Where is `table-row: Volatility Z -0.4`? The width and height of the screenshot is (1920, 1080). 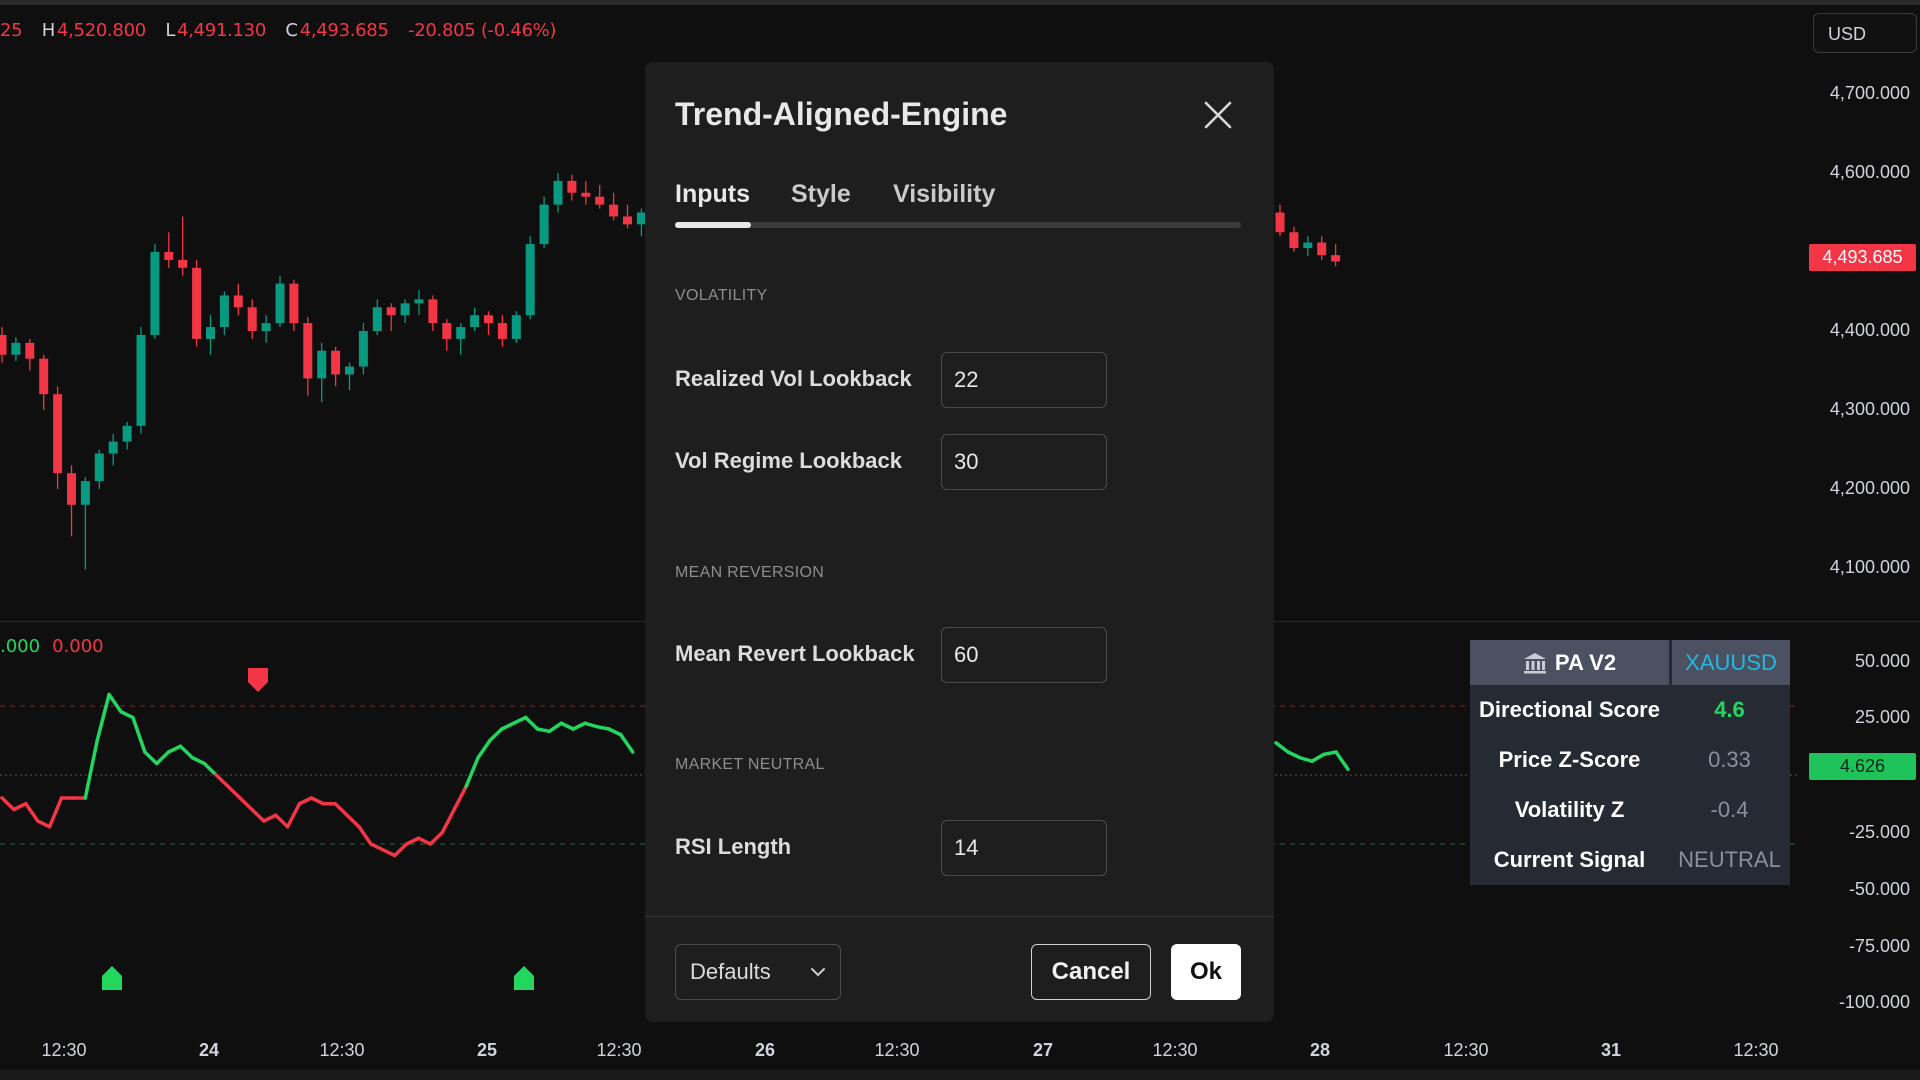 table-row: Volatility Z -0.4 is located at coordinates (1630, 810).